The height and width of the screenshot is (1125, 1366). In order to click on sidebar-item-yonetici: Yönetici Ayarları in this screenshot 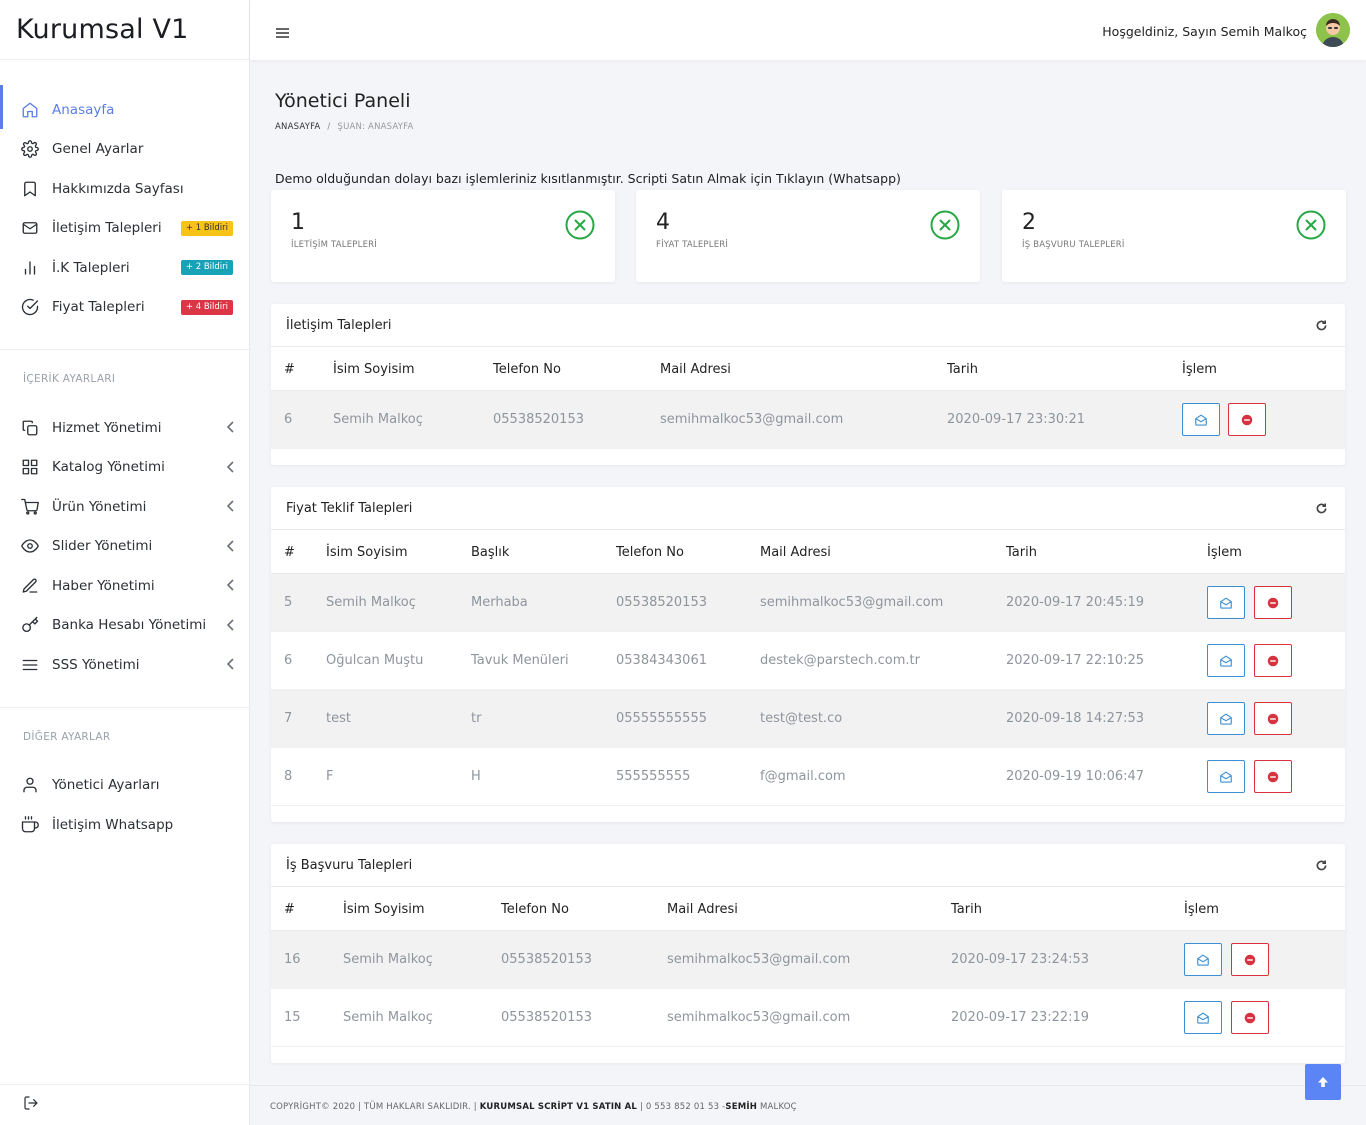, I will do `click(124, 786)`.